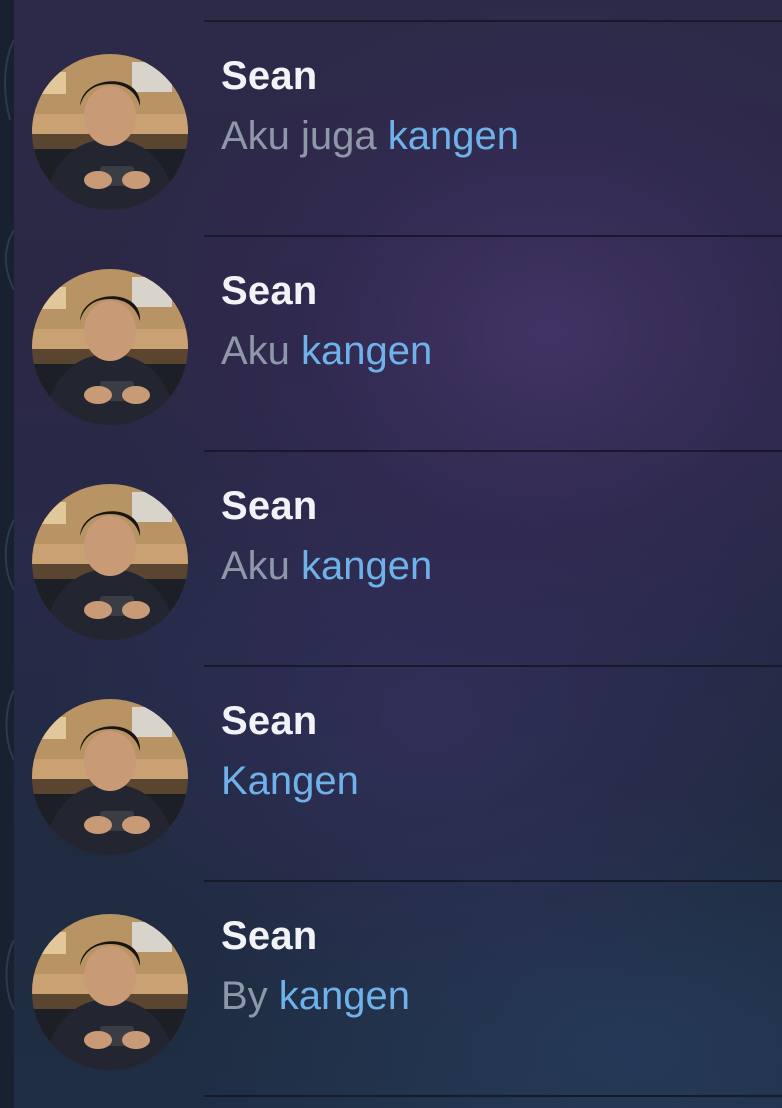 The image size is (782, 1108). What do you see at coordinates (250, 996) in the screenshot?
I see `message-text: By` at bounding box center [250, 996].